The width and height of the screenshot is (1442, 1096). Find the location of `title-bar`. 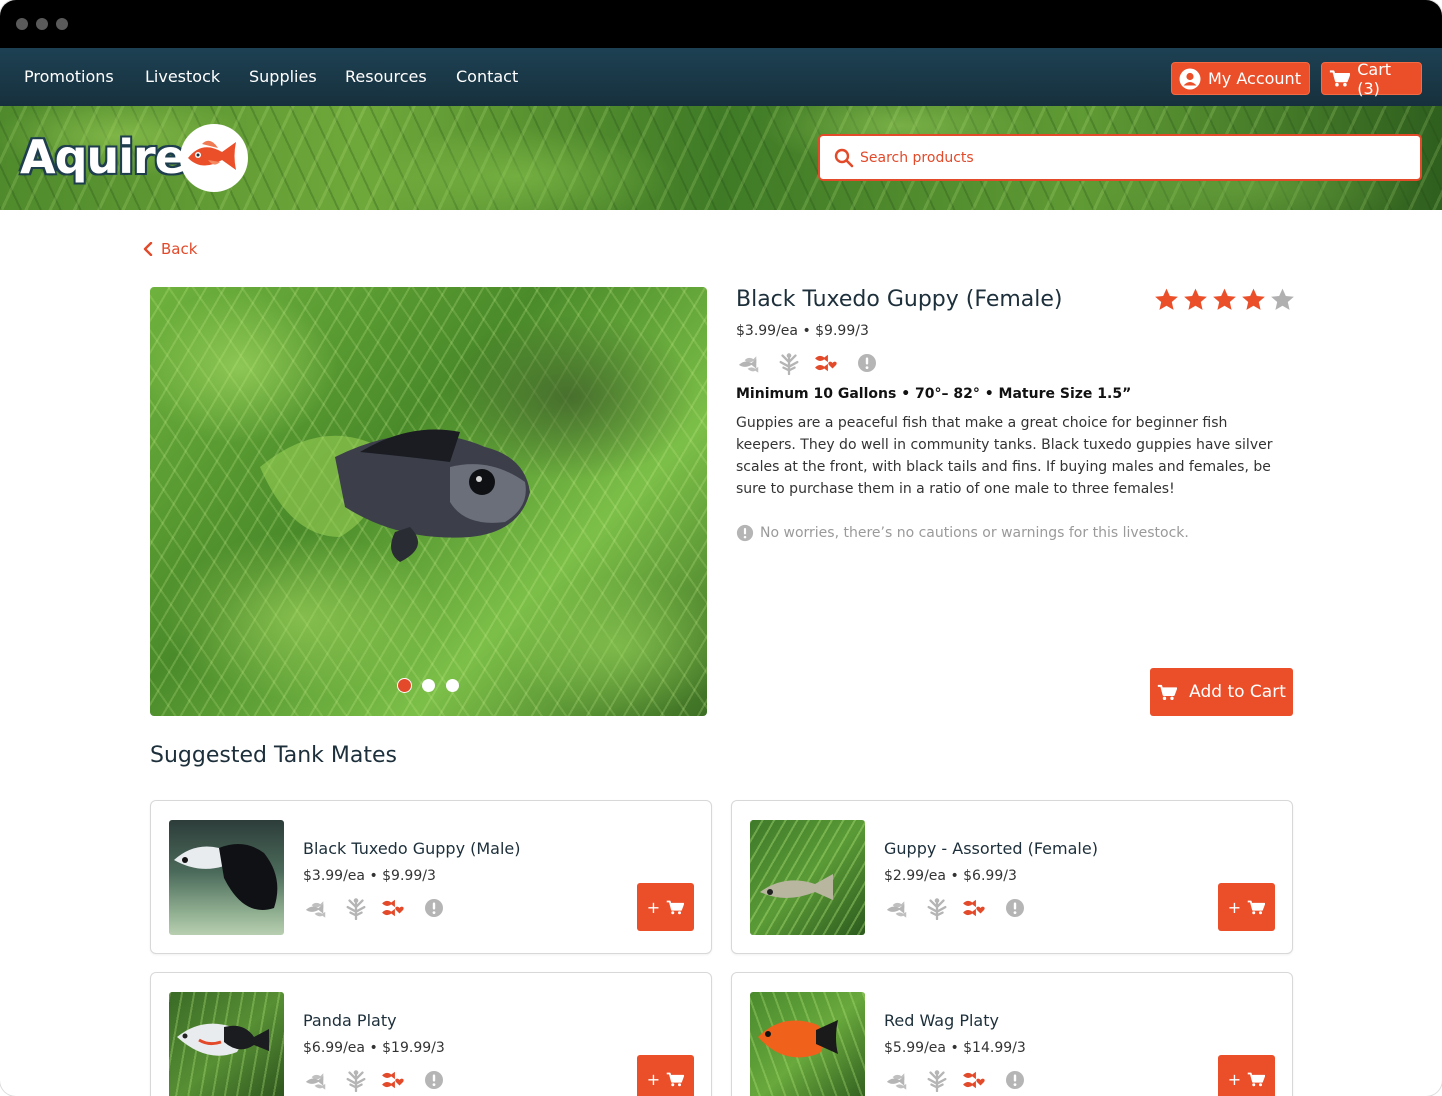

title-bar is located at coordinates (721, 24).